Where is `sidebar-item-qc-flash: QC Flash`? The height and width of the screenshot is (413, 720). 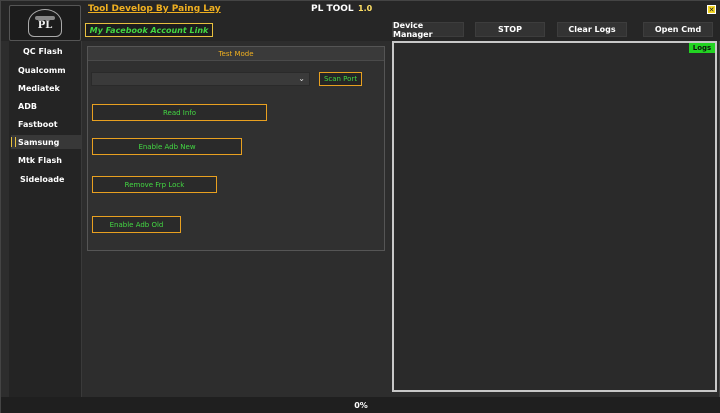 sidebar-item-qc-flash: QC Flash is located at coordinates (46, 51).